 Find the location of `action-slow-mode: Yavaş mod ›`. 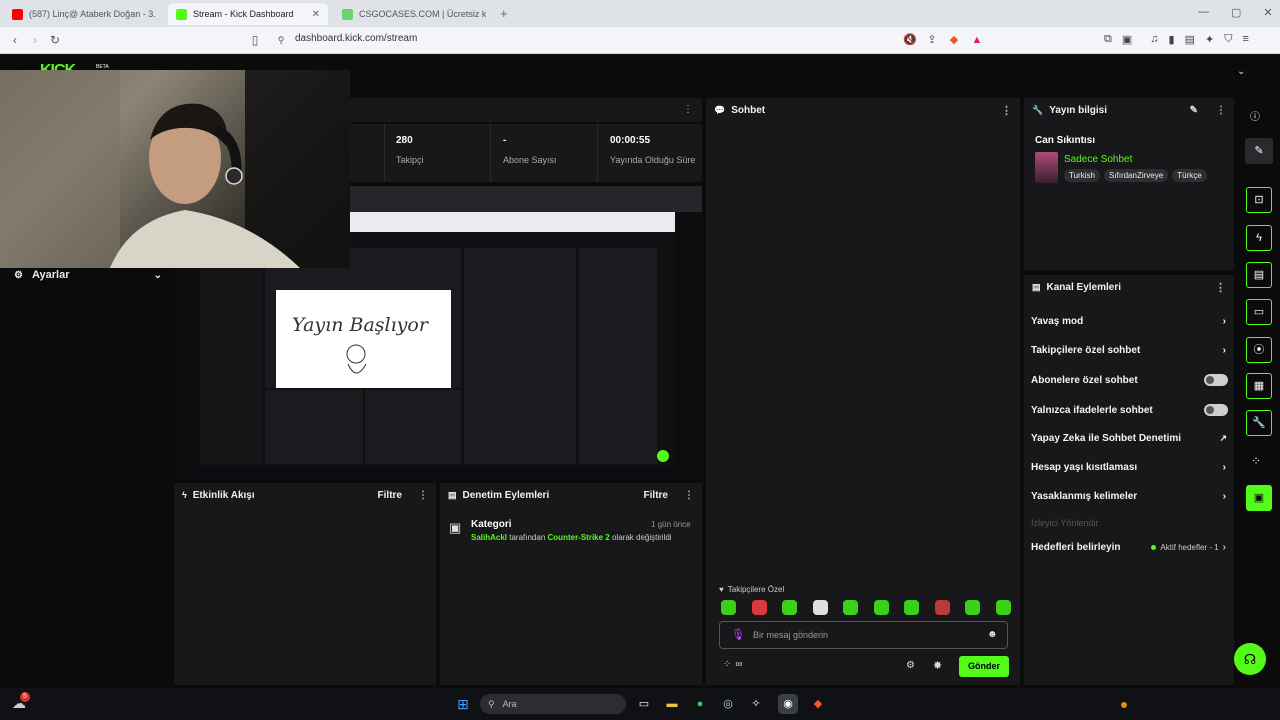

action-slow-mode: Yavaş mod › is located at coordinates (1128, 321).